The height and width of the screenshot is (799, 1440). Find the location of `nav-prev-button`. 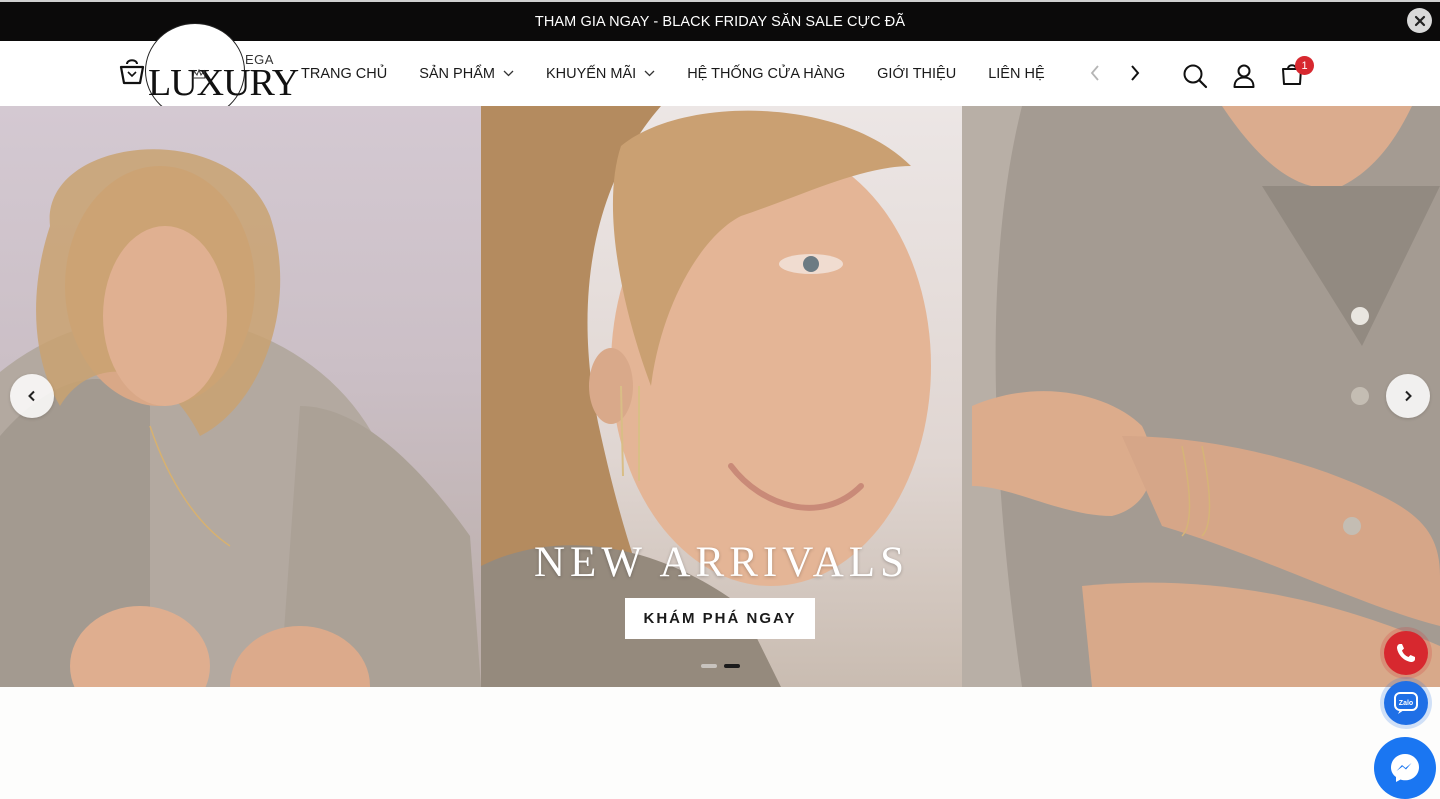

nav-prev-button is located at coordinates (1095, 73).